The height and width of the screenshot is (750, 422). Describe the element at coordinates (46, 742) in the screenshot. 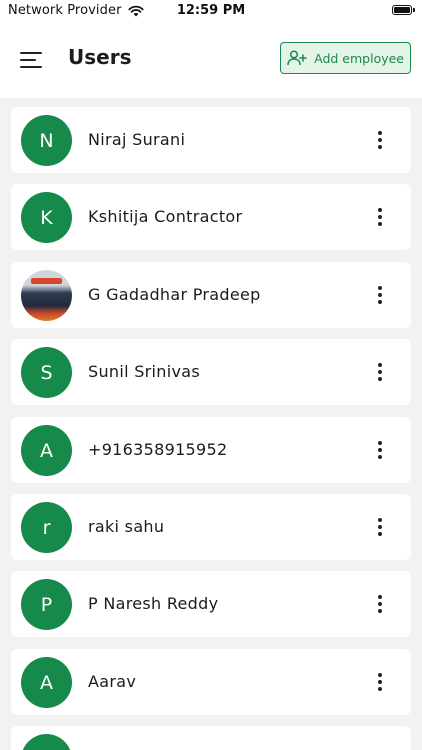

I see `avatar` at that location.